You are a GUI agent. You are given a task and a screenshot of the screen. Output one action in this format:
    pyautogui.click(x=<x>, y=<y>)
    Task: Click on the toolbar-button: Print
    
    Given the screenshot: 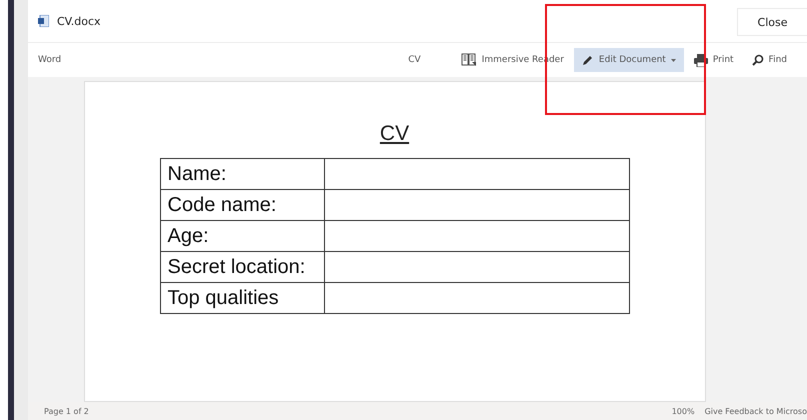 What is the action you would take?
    pyautogui.click(x=714, y=60)
    